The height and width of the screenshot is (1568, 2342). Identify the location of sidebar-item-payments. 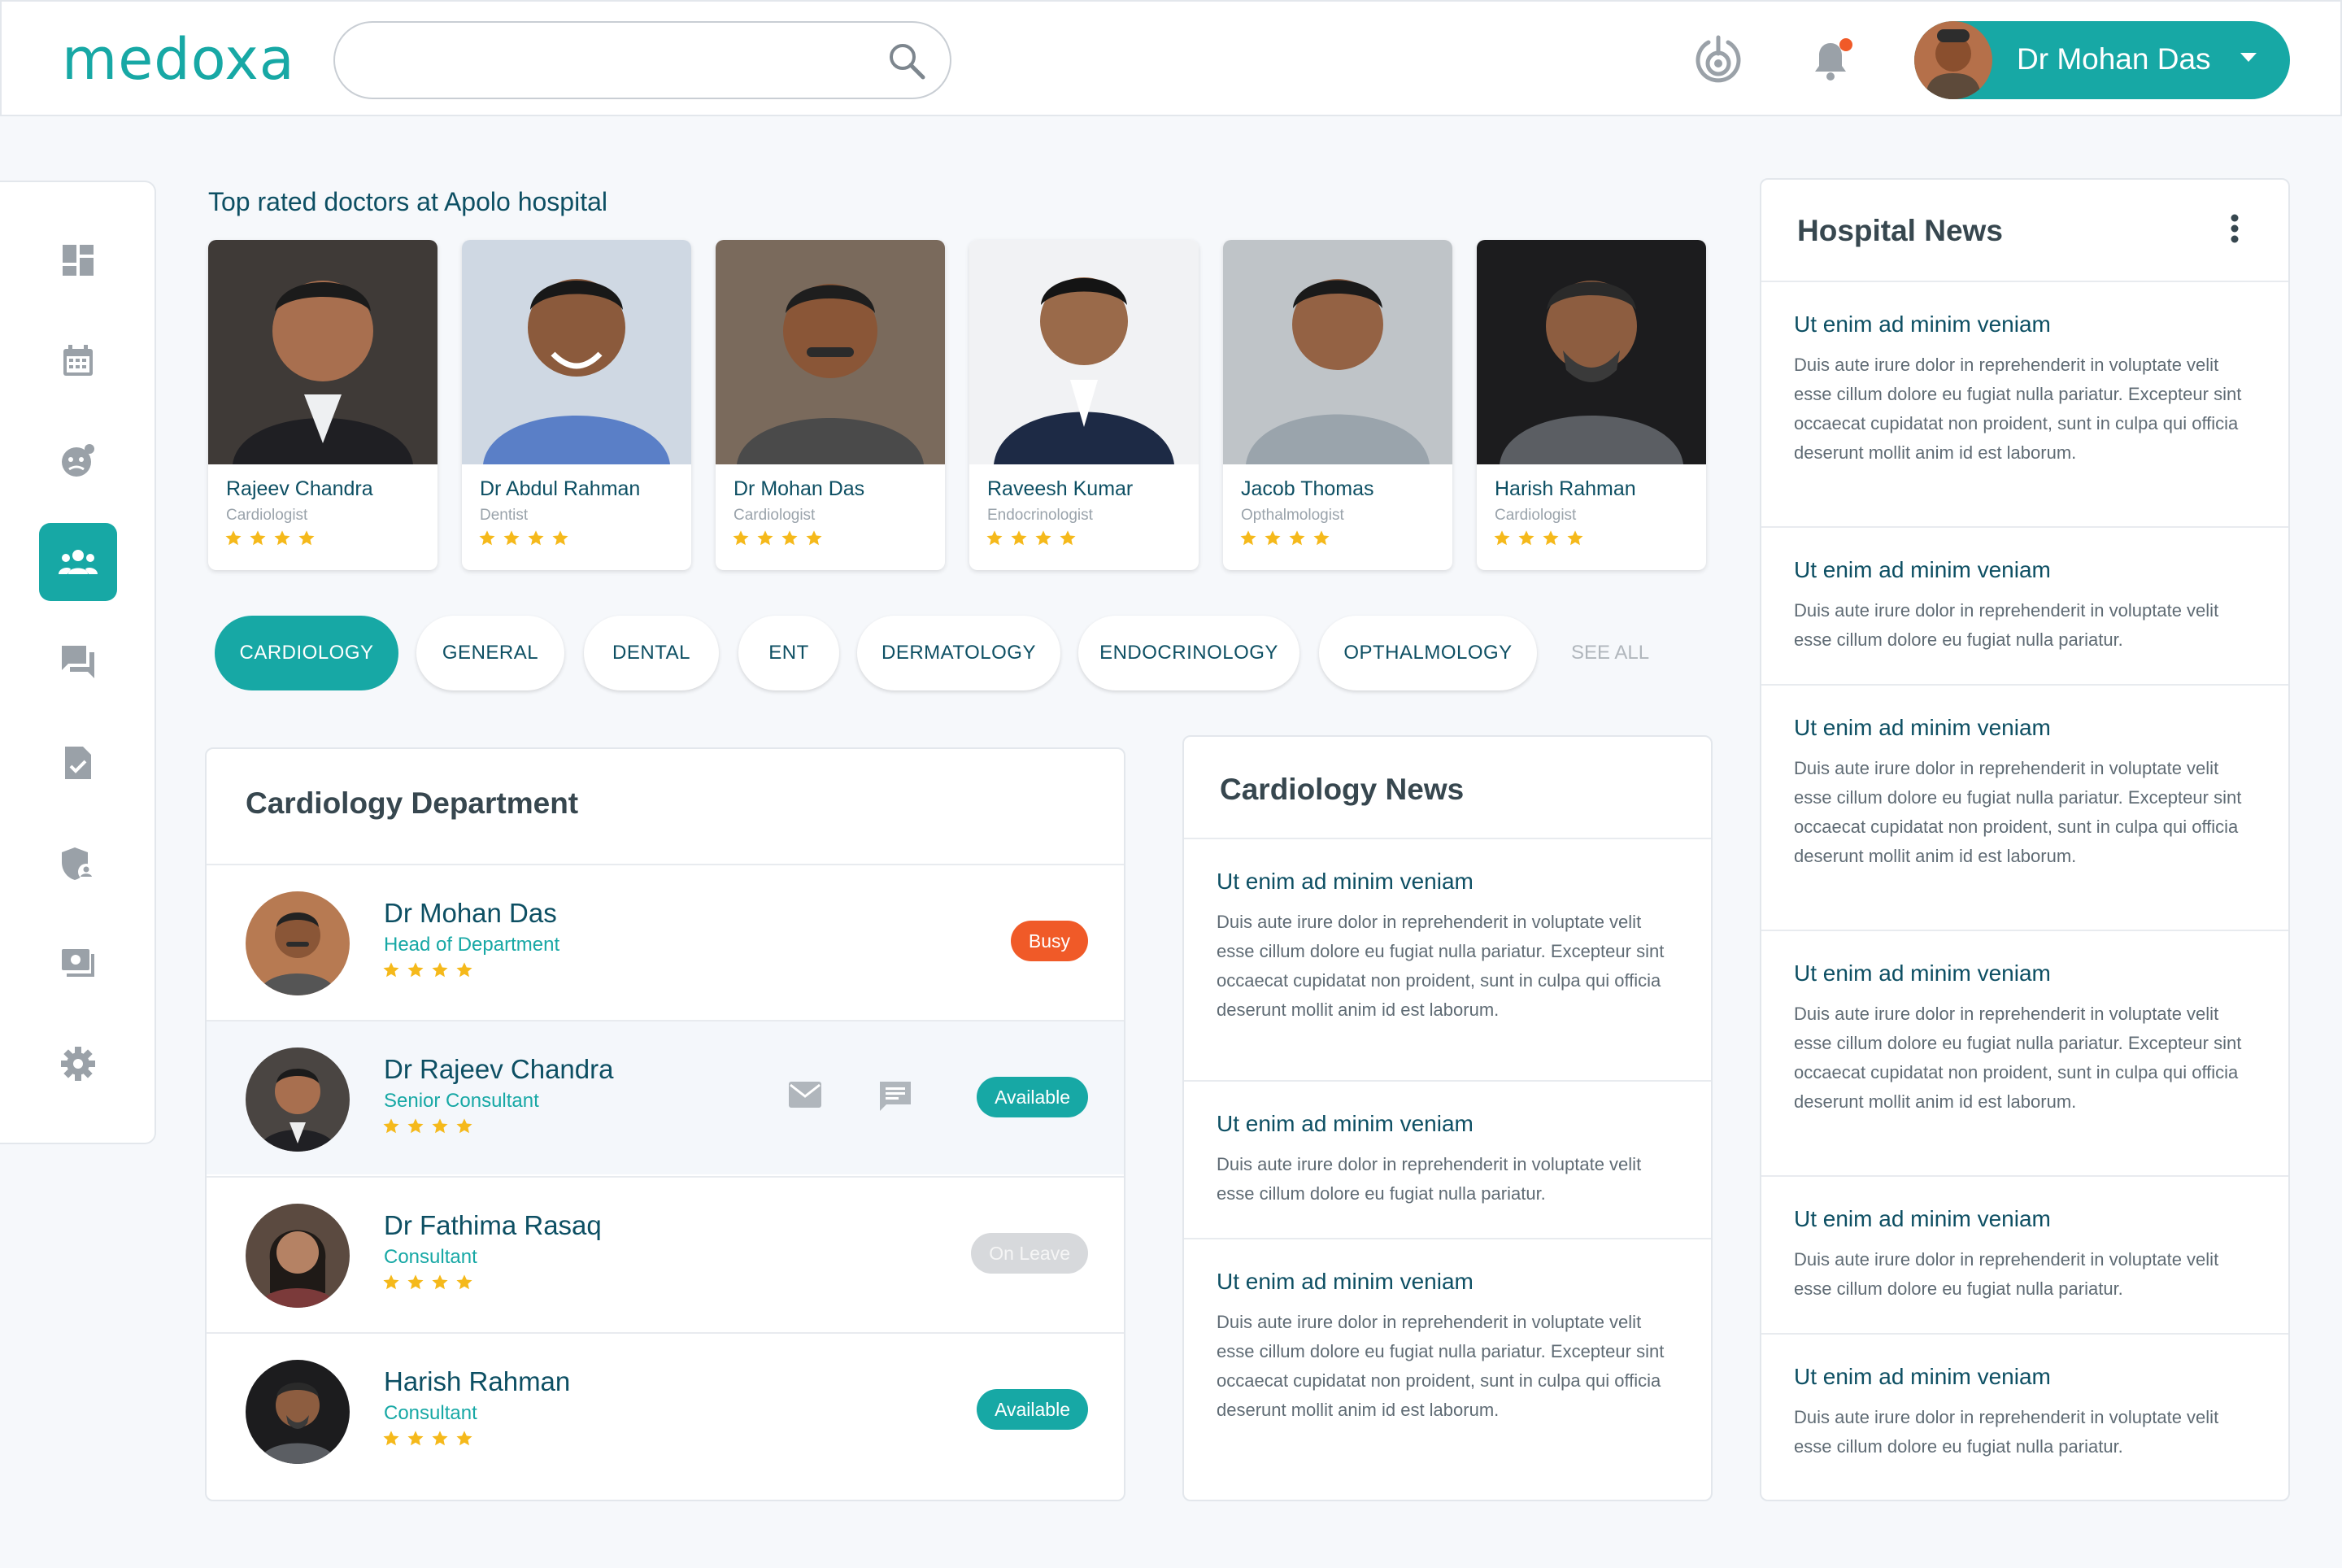
(78, 964).